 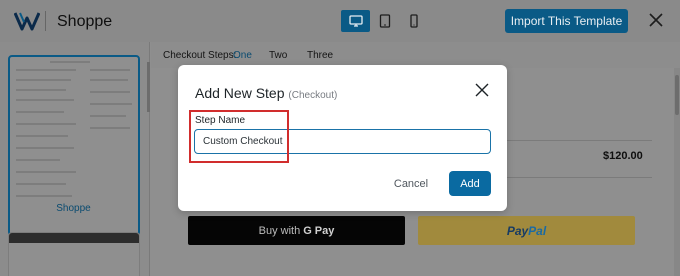 I want to click on step-tab-one: One, so click(x=242, y=55).